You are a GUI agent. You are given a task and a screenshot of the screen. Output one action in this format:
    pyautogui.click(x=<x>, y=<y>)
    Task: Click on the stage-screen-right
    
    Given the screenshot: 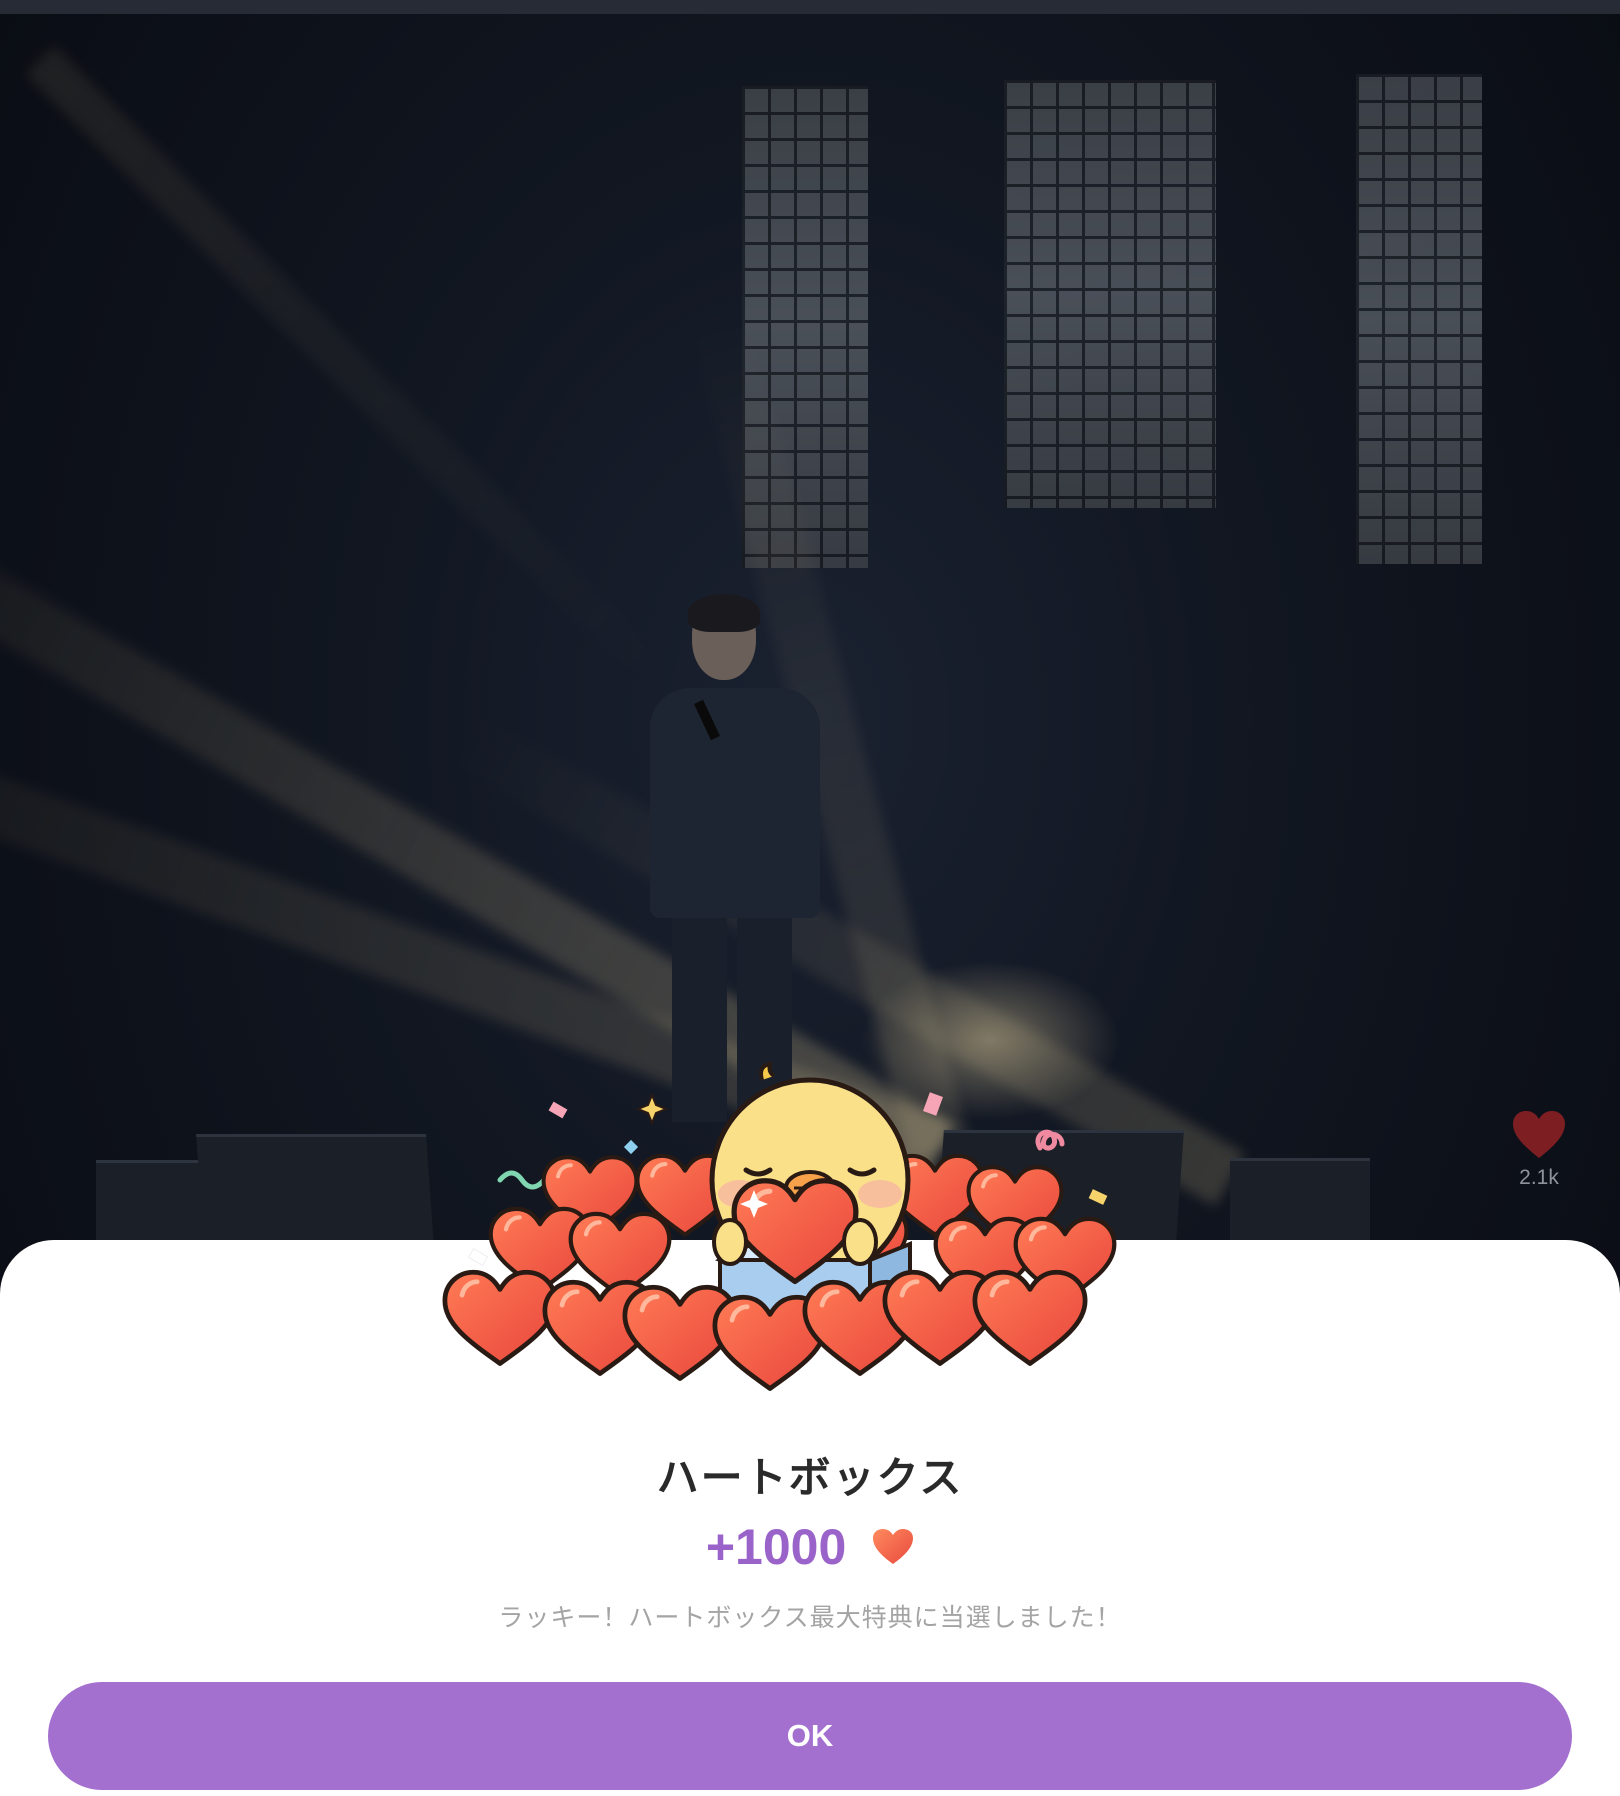 What is the action you would take?
    pyautogui.click(x=1419, y=319)
    